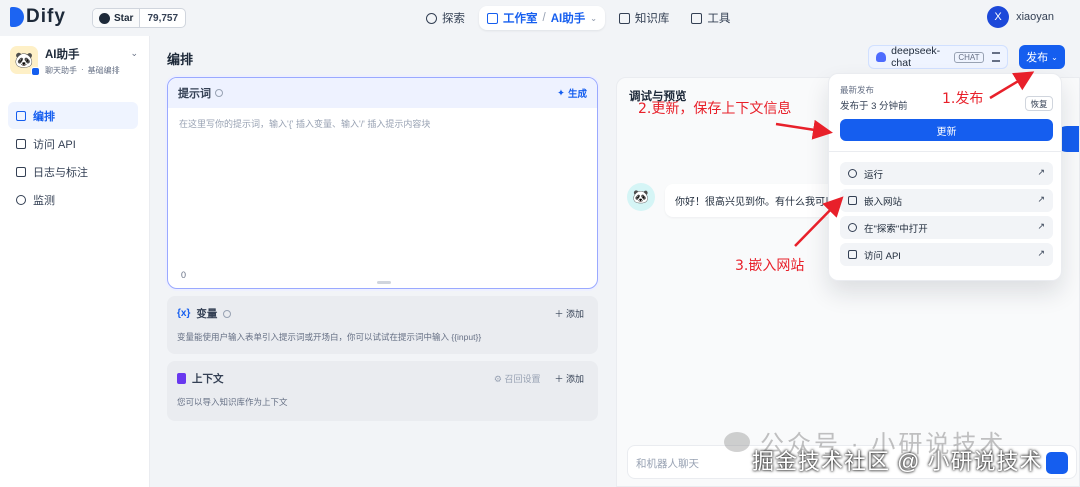 The image size is (1080, 487). I want to click on annotation-step1: 1.发布, so click(963, 99).